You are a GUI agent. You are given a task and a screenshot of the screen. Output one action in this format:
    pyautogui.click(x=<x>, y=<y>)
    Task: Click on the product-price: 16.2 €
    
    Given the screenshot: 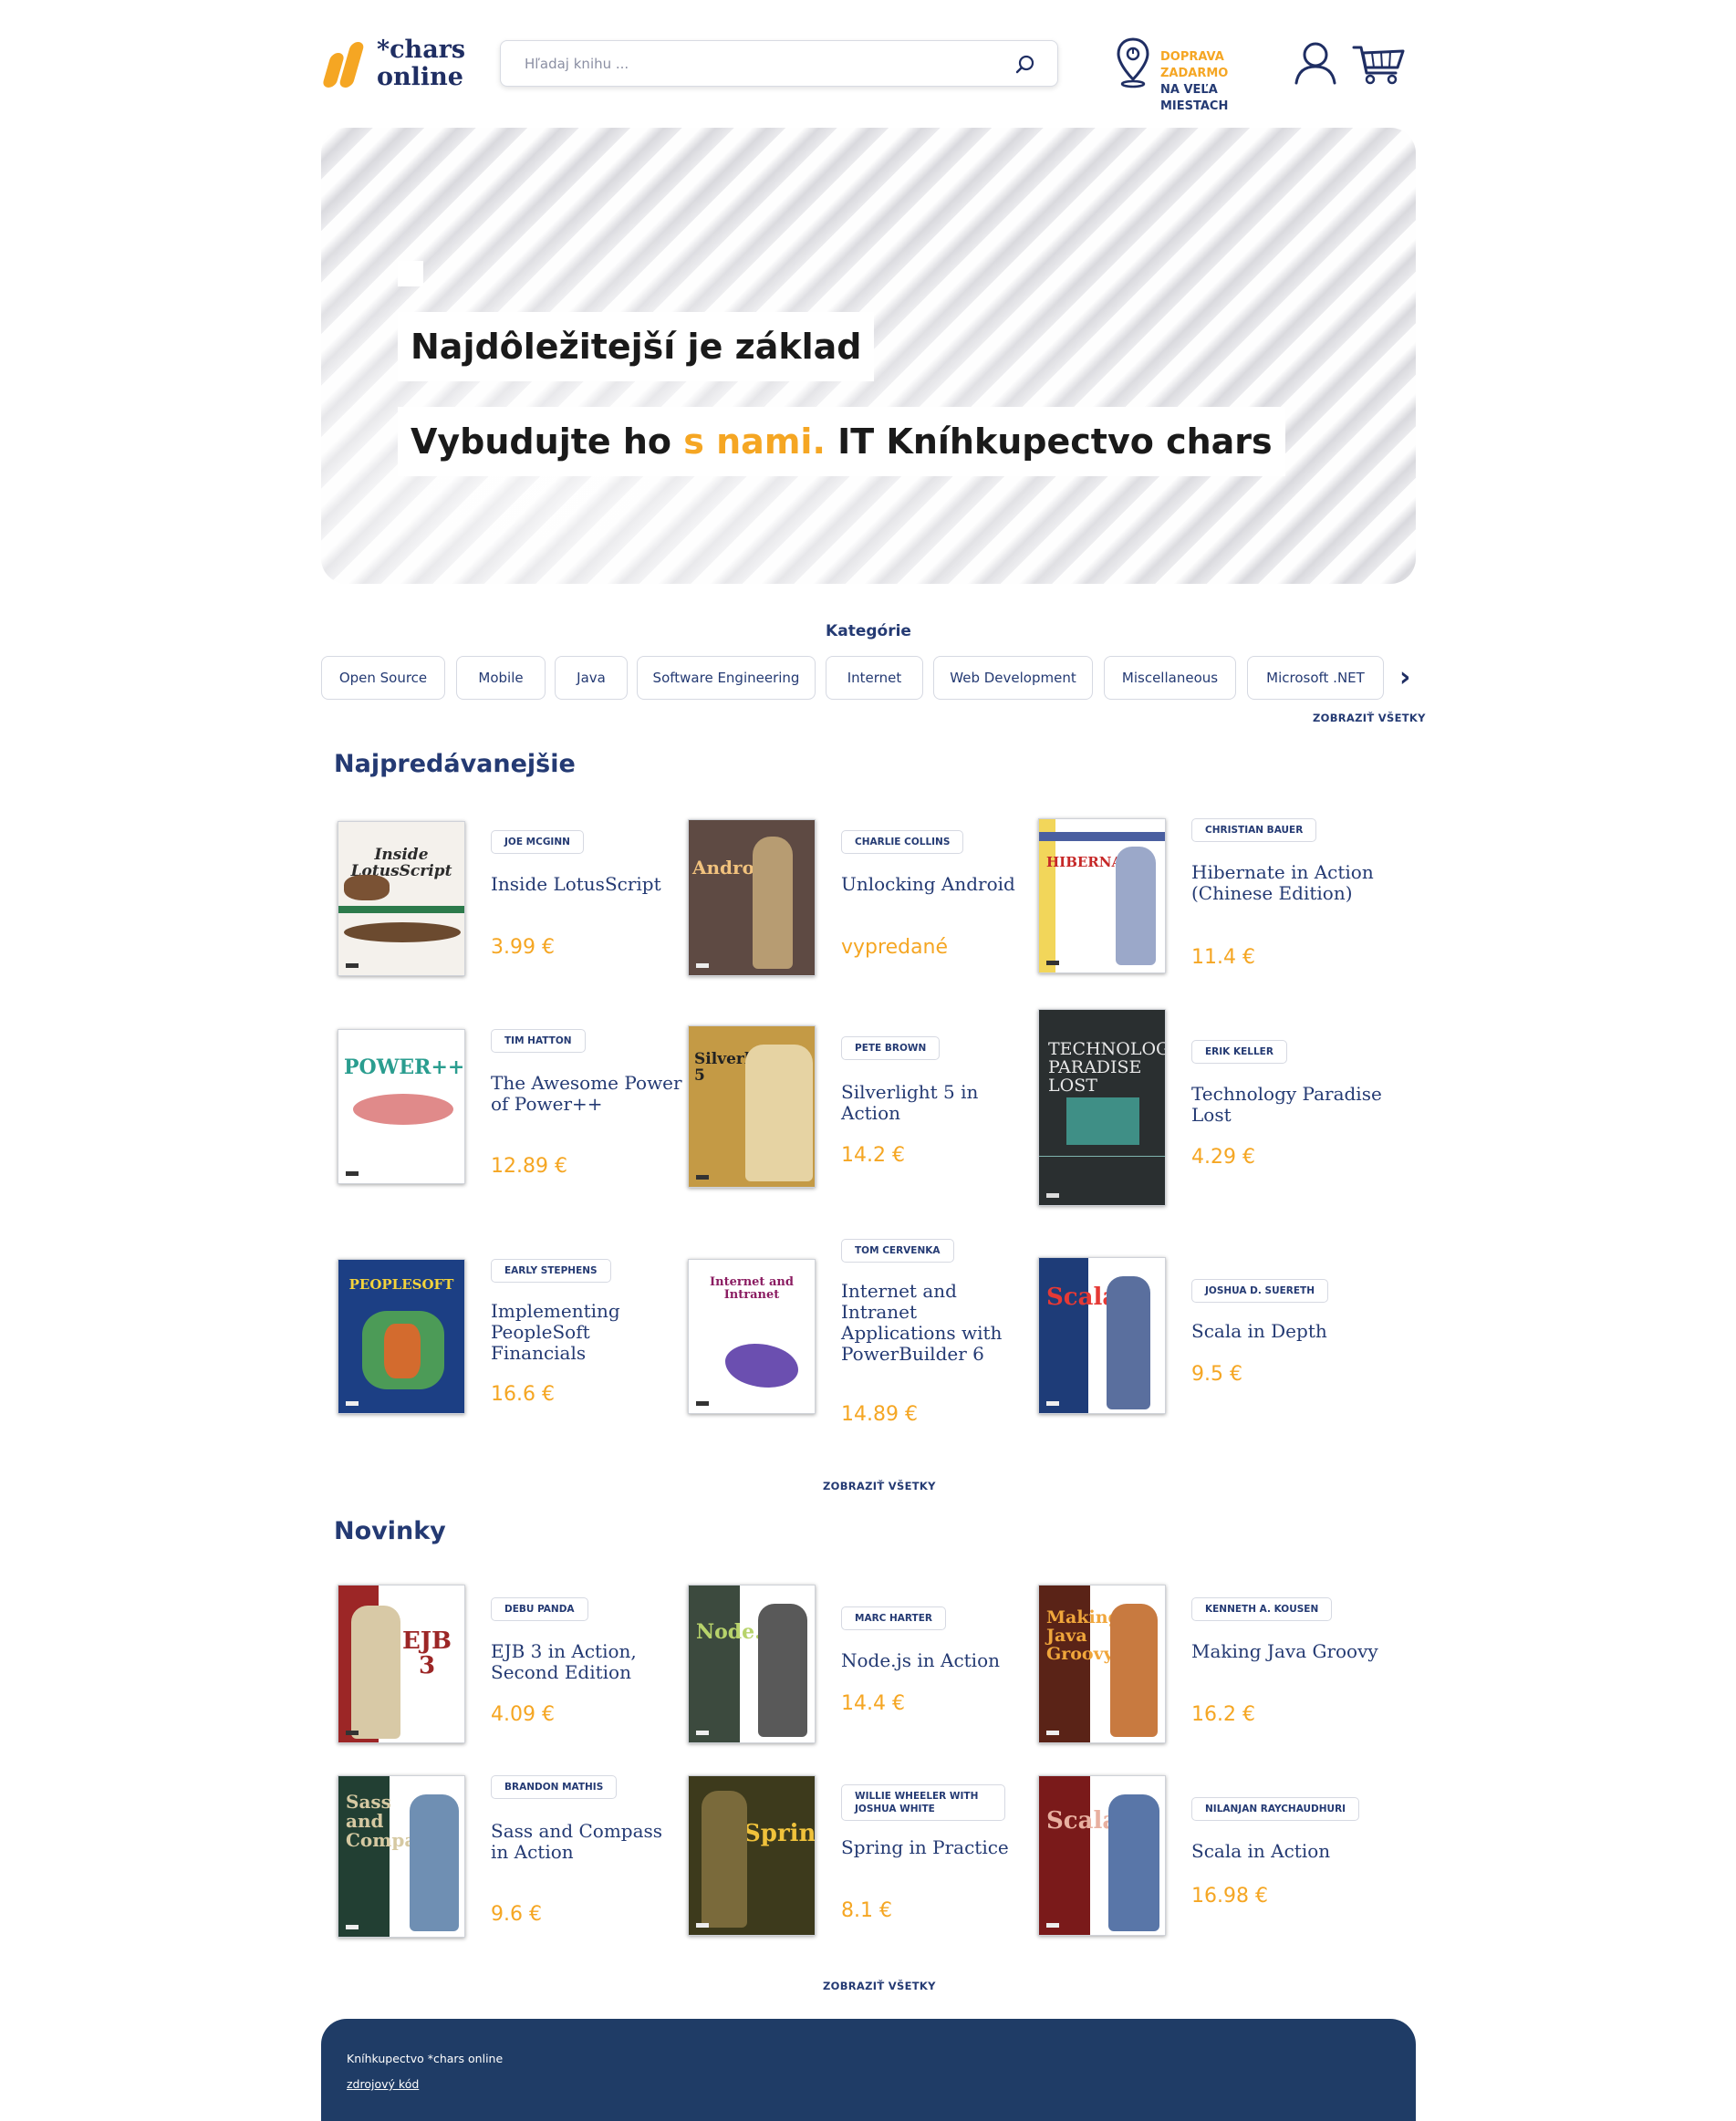 What is the action you would take?
    pyautogui.click(x=1223, y=1714)
    